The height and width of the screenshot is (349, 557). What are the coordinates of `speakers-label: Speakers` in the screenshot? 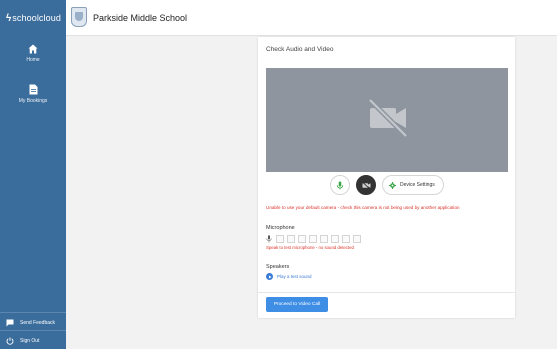 It's located at (278, 267).